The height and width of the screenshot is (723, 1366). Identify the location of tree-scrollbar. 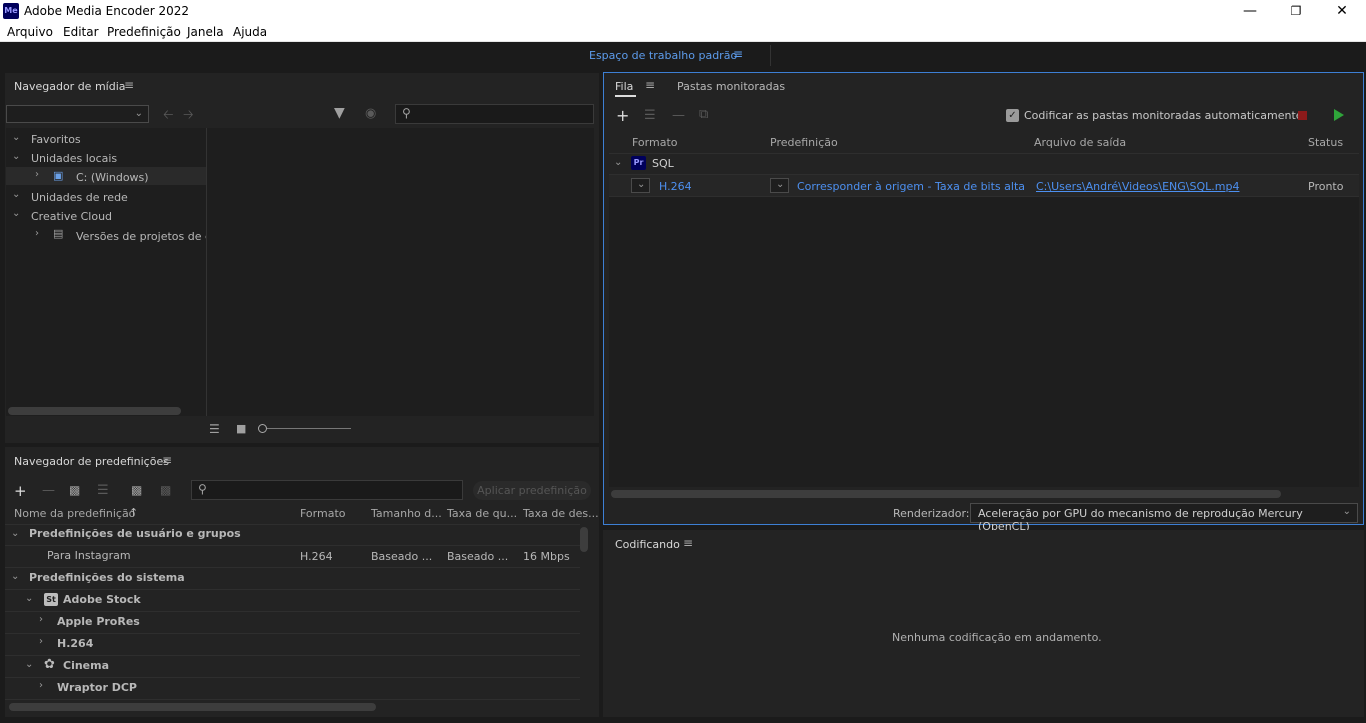
(94, 411).